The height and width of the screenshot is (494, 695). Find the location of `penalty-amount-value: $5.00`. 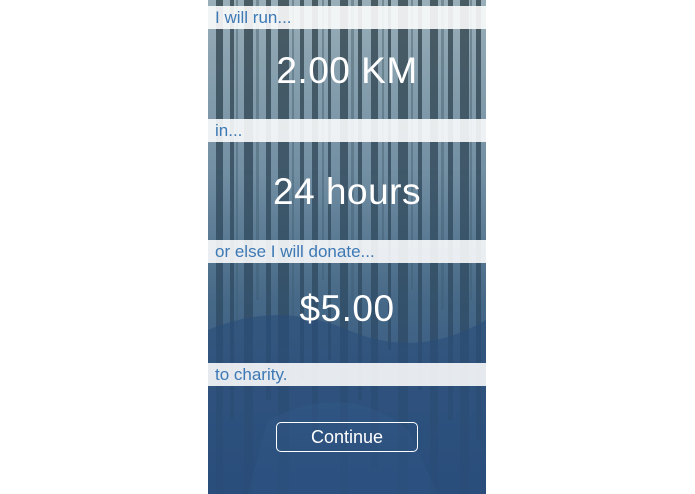

penalty-amount-value: $5.00 is located at coordinates (347, 309).